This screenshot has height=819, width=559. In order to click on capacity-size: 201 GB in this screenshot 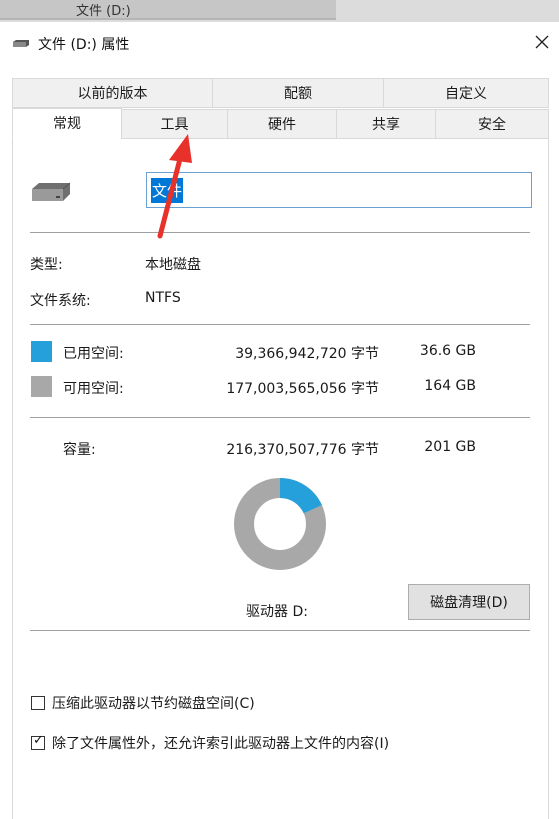, I will do `click(450, 447)`.